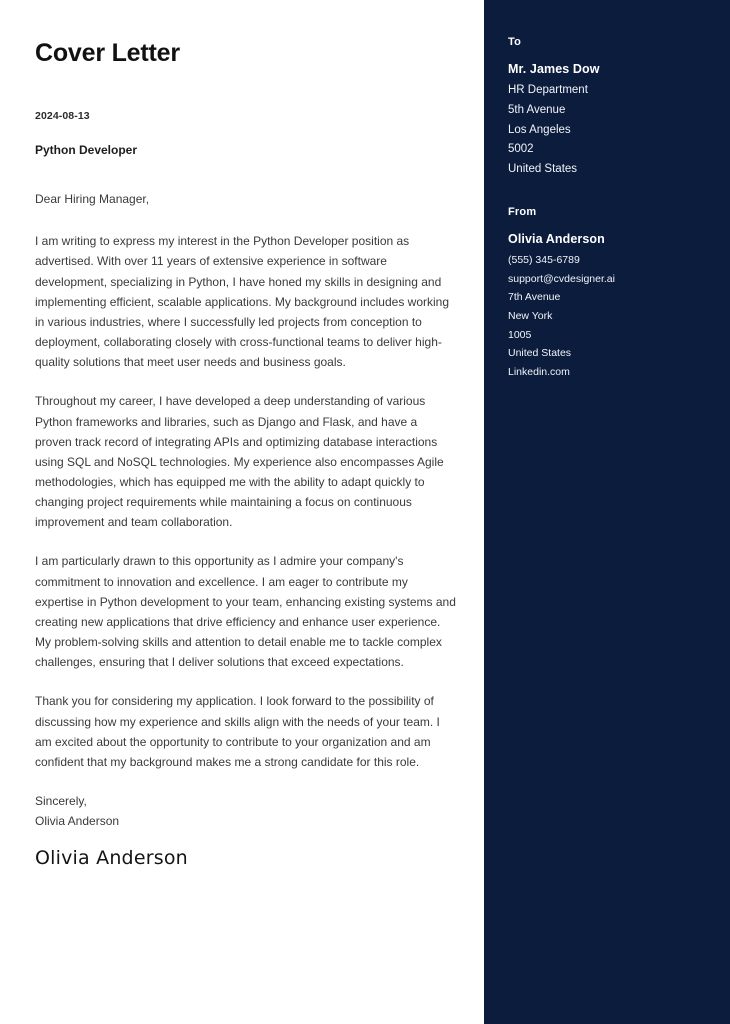 The height and width of the screenshot is (1024, 730). What do you see at coordinates (245, 811) in the screenshot?
I see `closing-block: Sincerely, Olivia Anderson` at bounding box center [245, 811].